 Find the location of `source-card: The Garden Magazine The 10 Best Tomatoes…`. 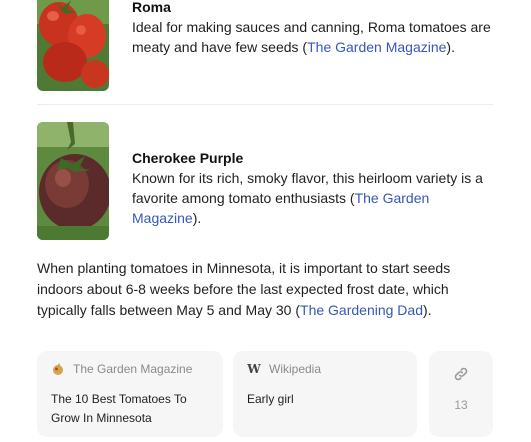

source-card: The Garden Magazine The 10 Best Tomatoes… is located at coordinates (130, 394).